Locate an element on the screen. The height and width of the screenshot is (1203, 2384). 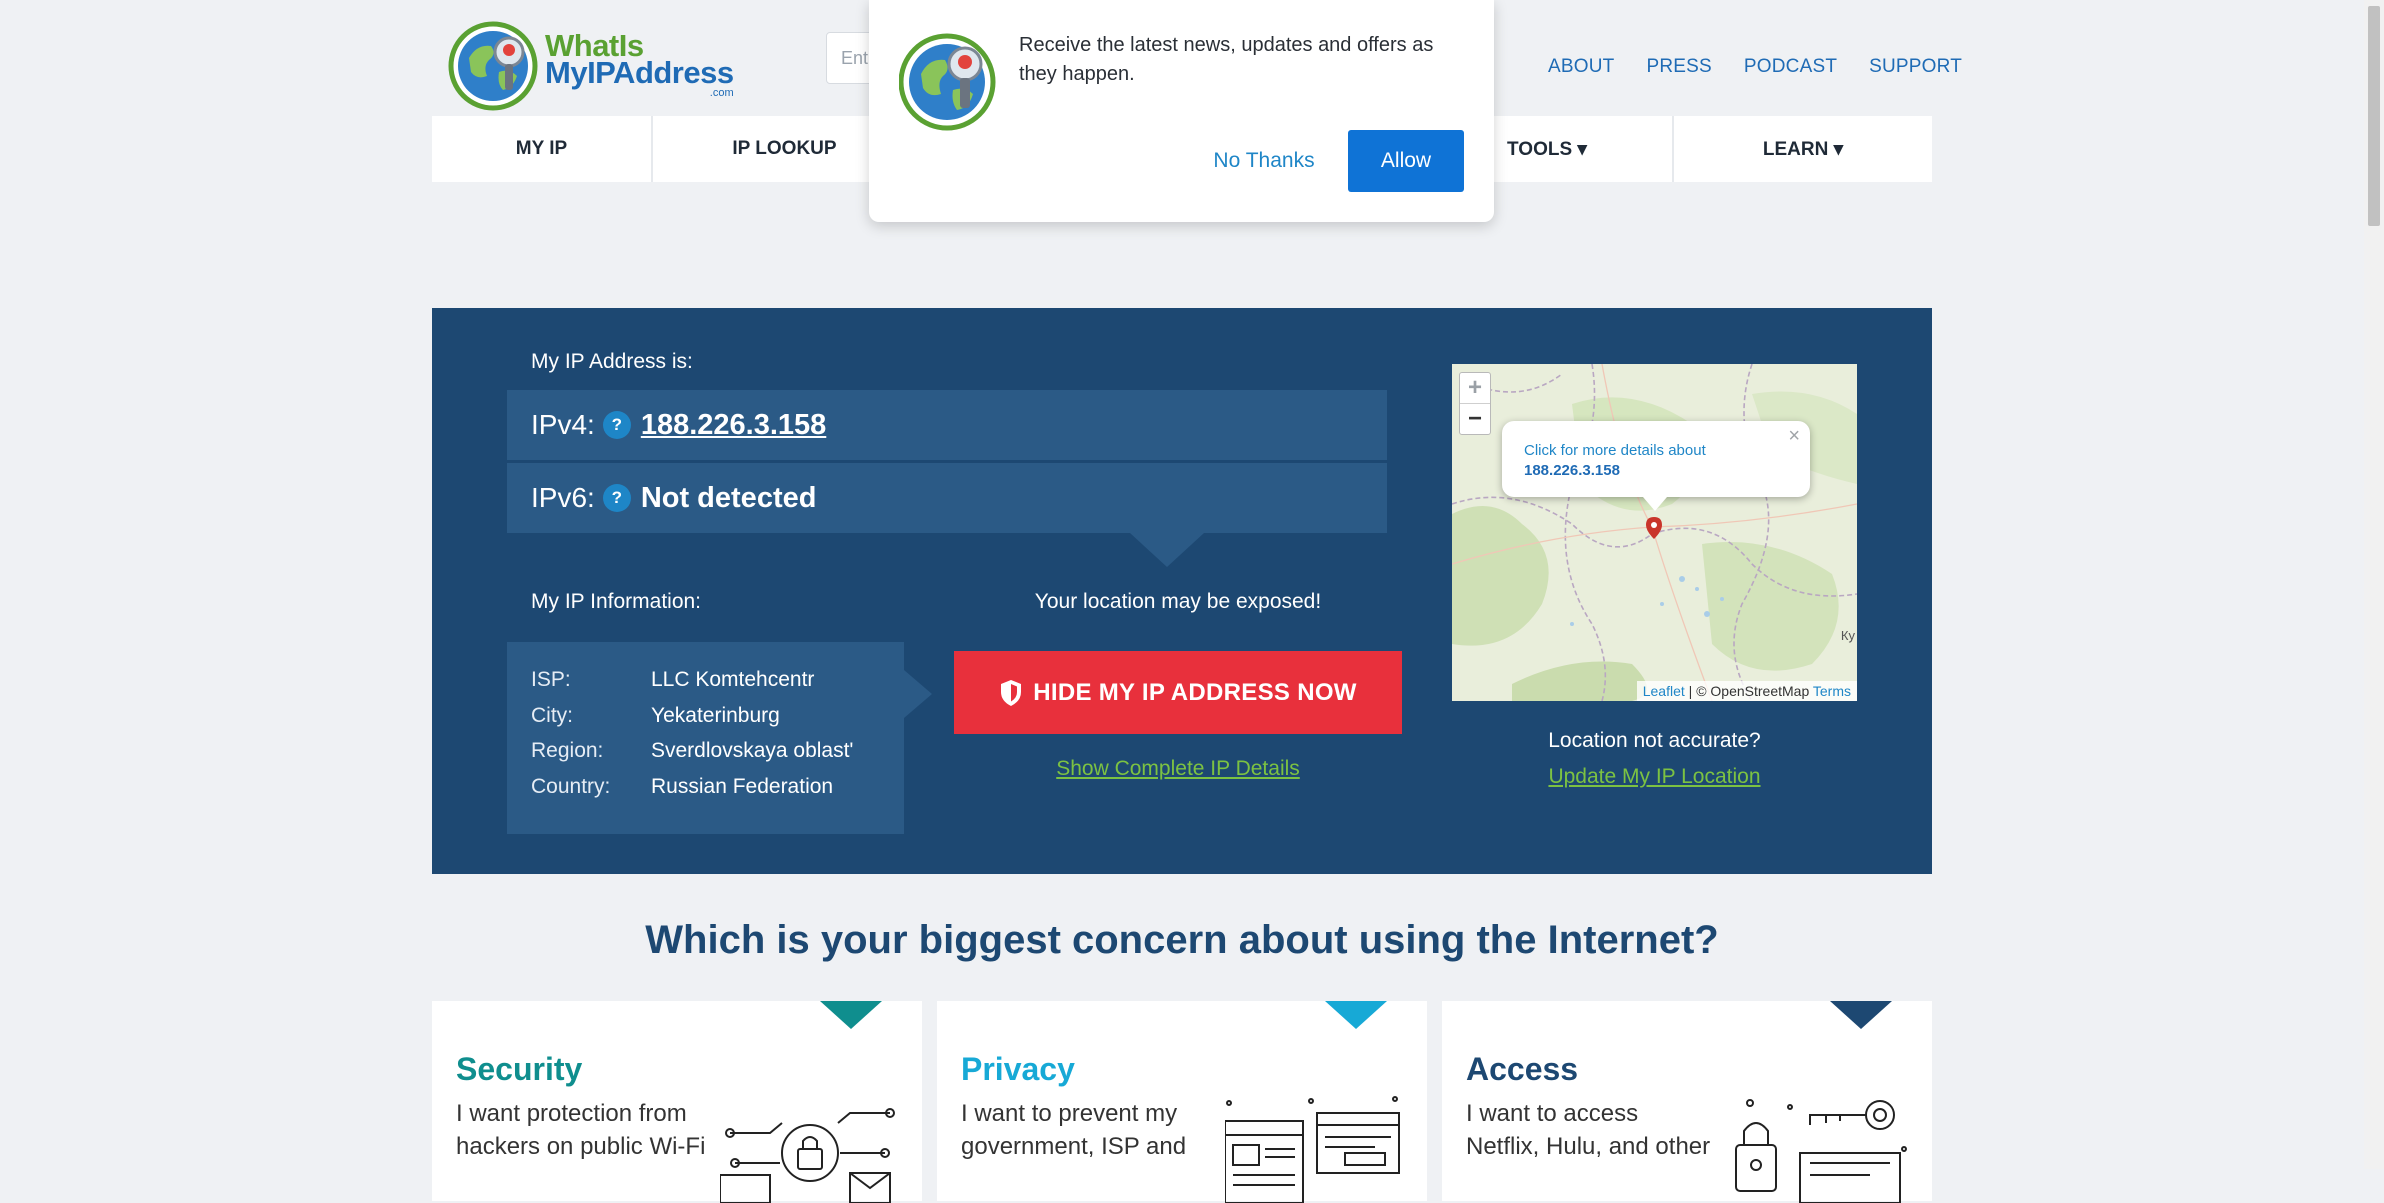
ip-row-pointer is located at coordinates (1167, 550).